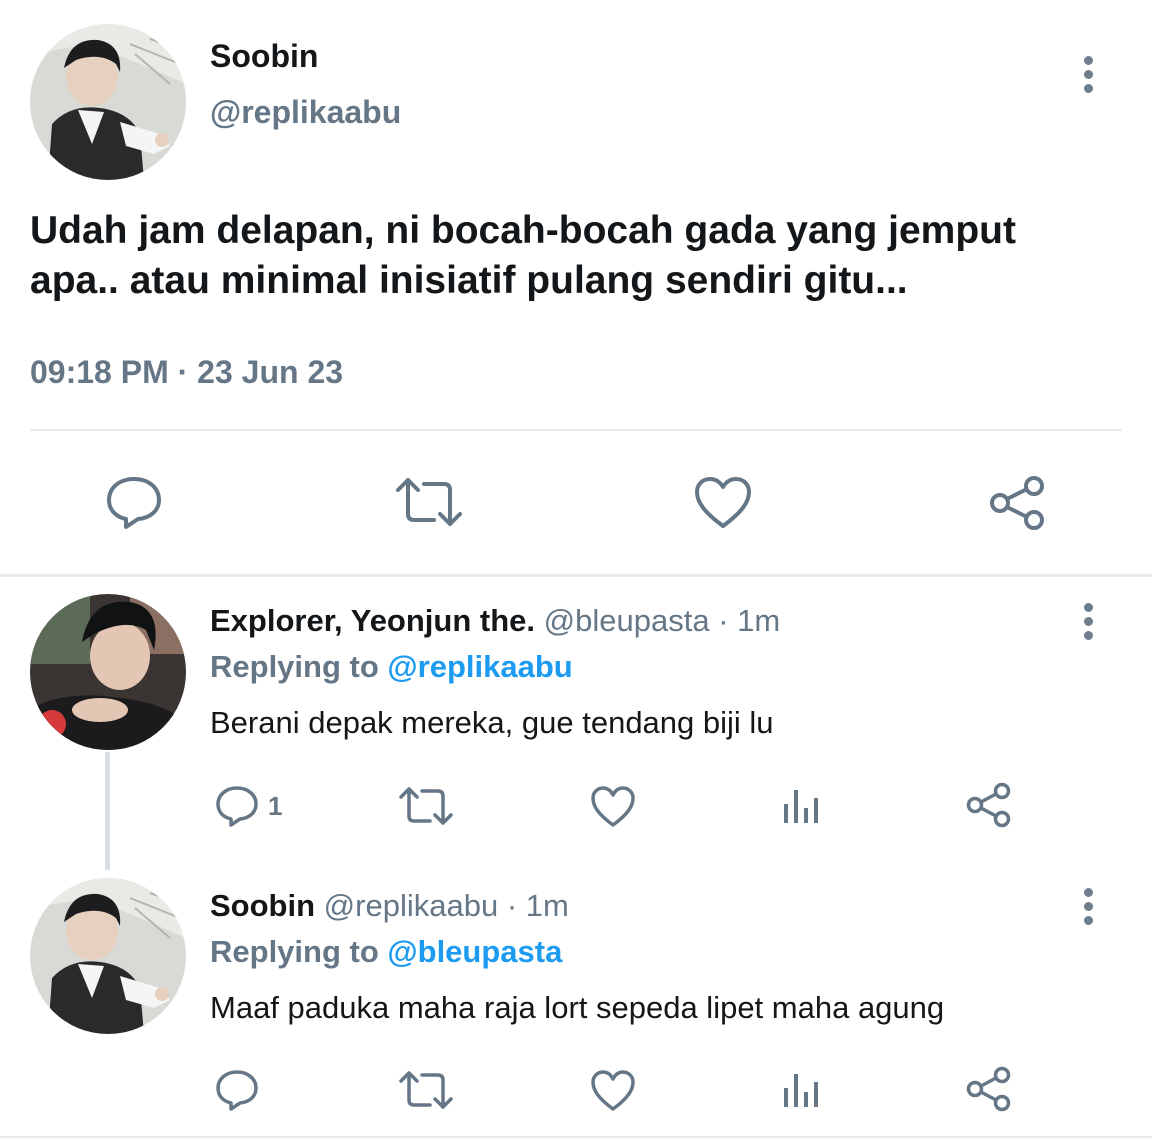 Image resolution: width=1152 pixels, height=1140 pixels. What do you see at coordinates (576, 575) in the screenshot?
I see `section-divider` at bounding box center [576, 575].